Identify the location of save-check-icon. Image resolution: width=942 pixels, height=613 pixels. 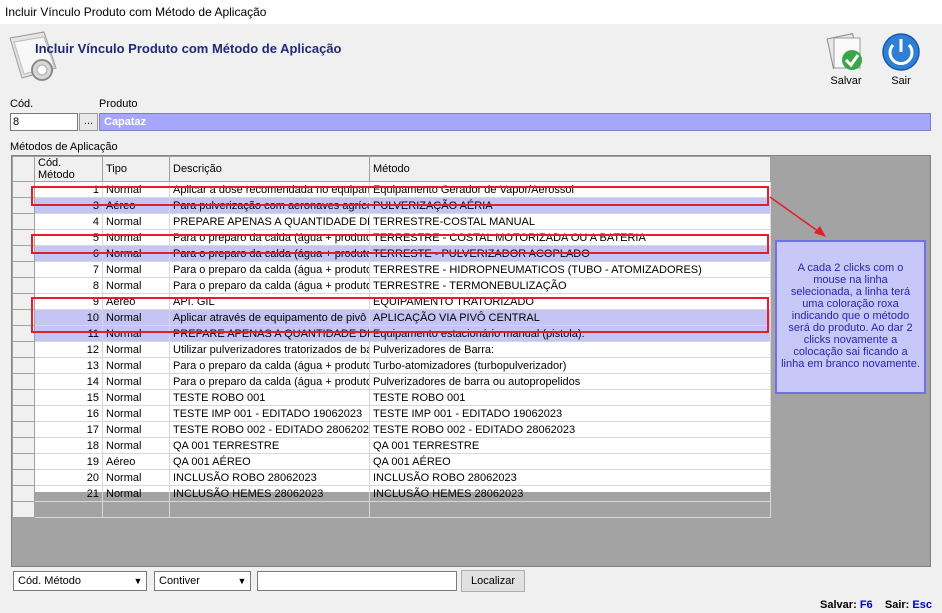
(844, 51).